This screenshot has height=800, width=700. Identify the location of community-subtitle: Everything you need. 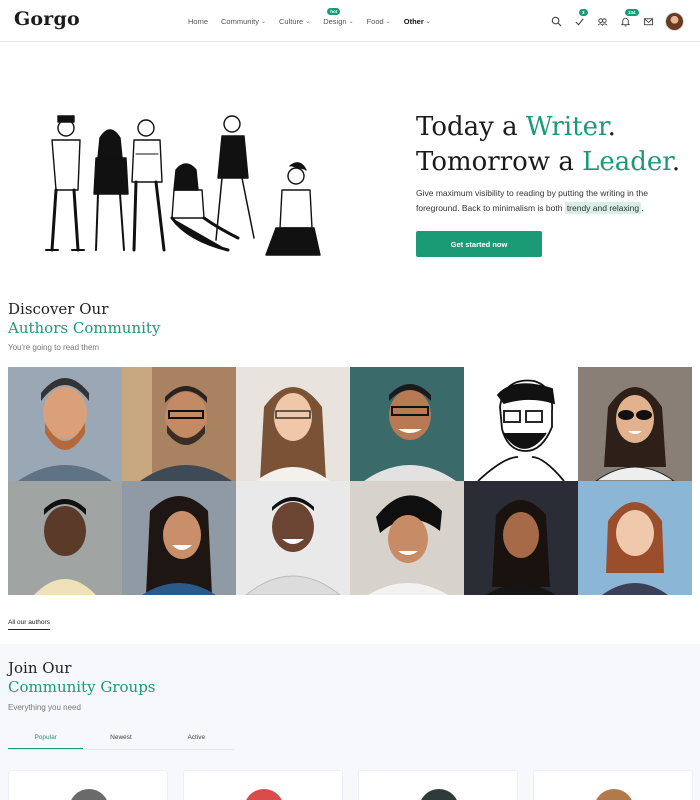
(44, 707).